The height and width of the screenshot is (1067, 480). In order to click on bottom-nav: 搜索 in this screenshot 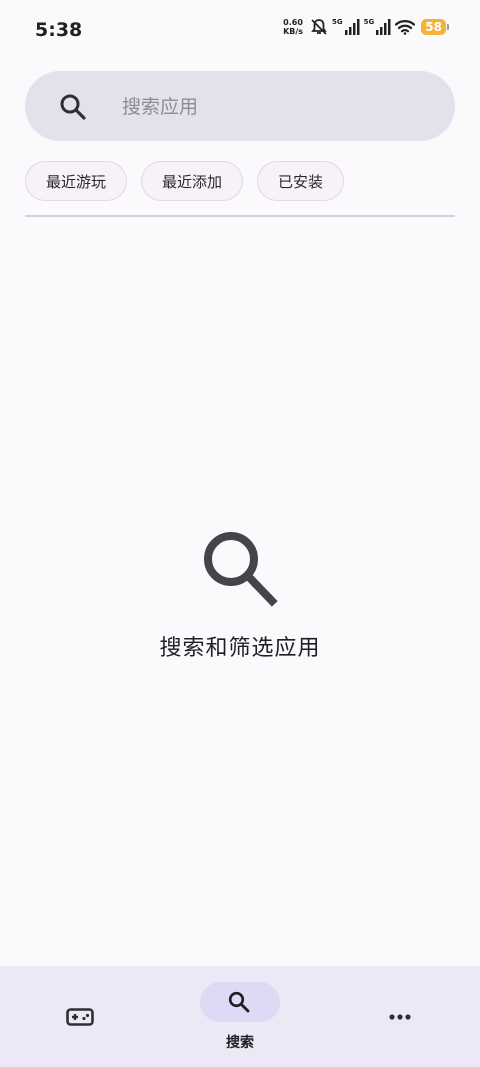, I will do `click(240, 1016)`.